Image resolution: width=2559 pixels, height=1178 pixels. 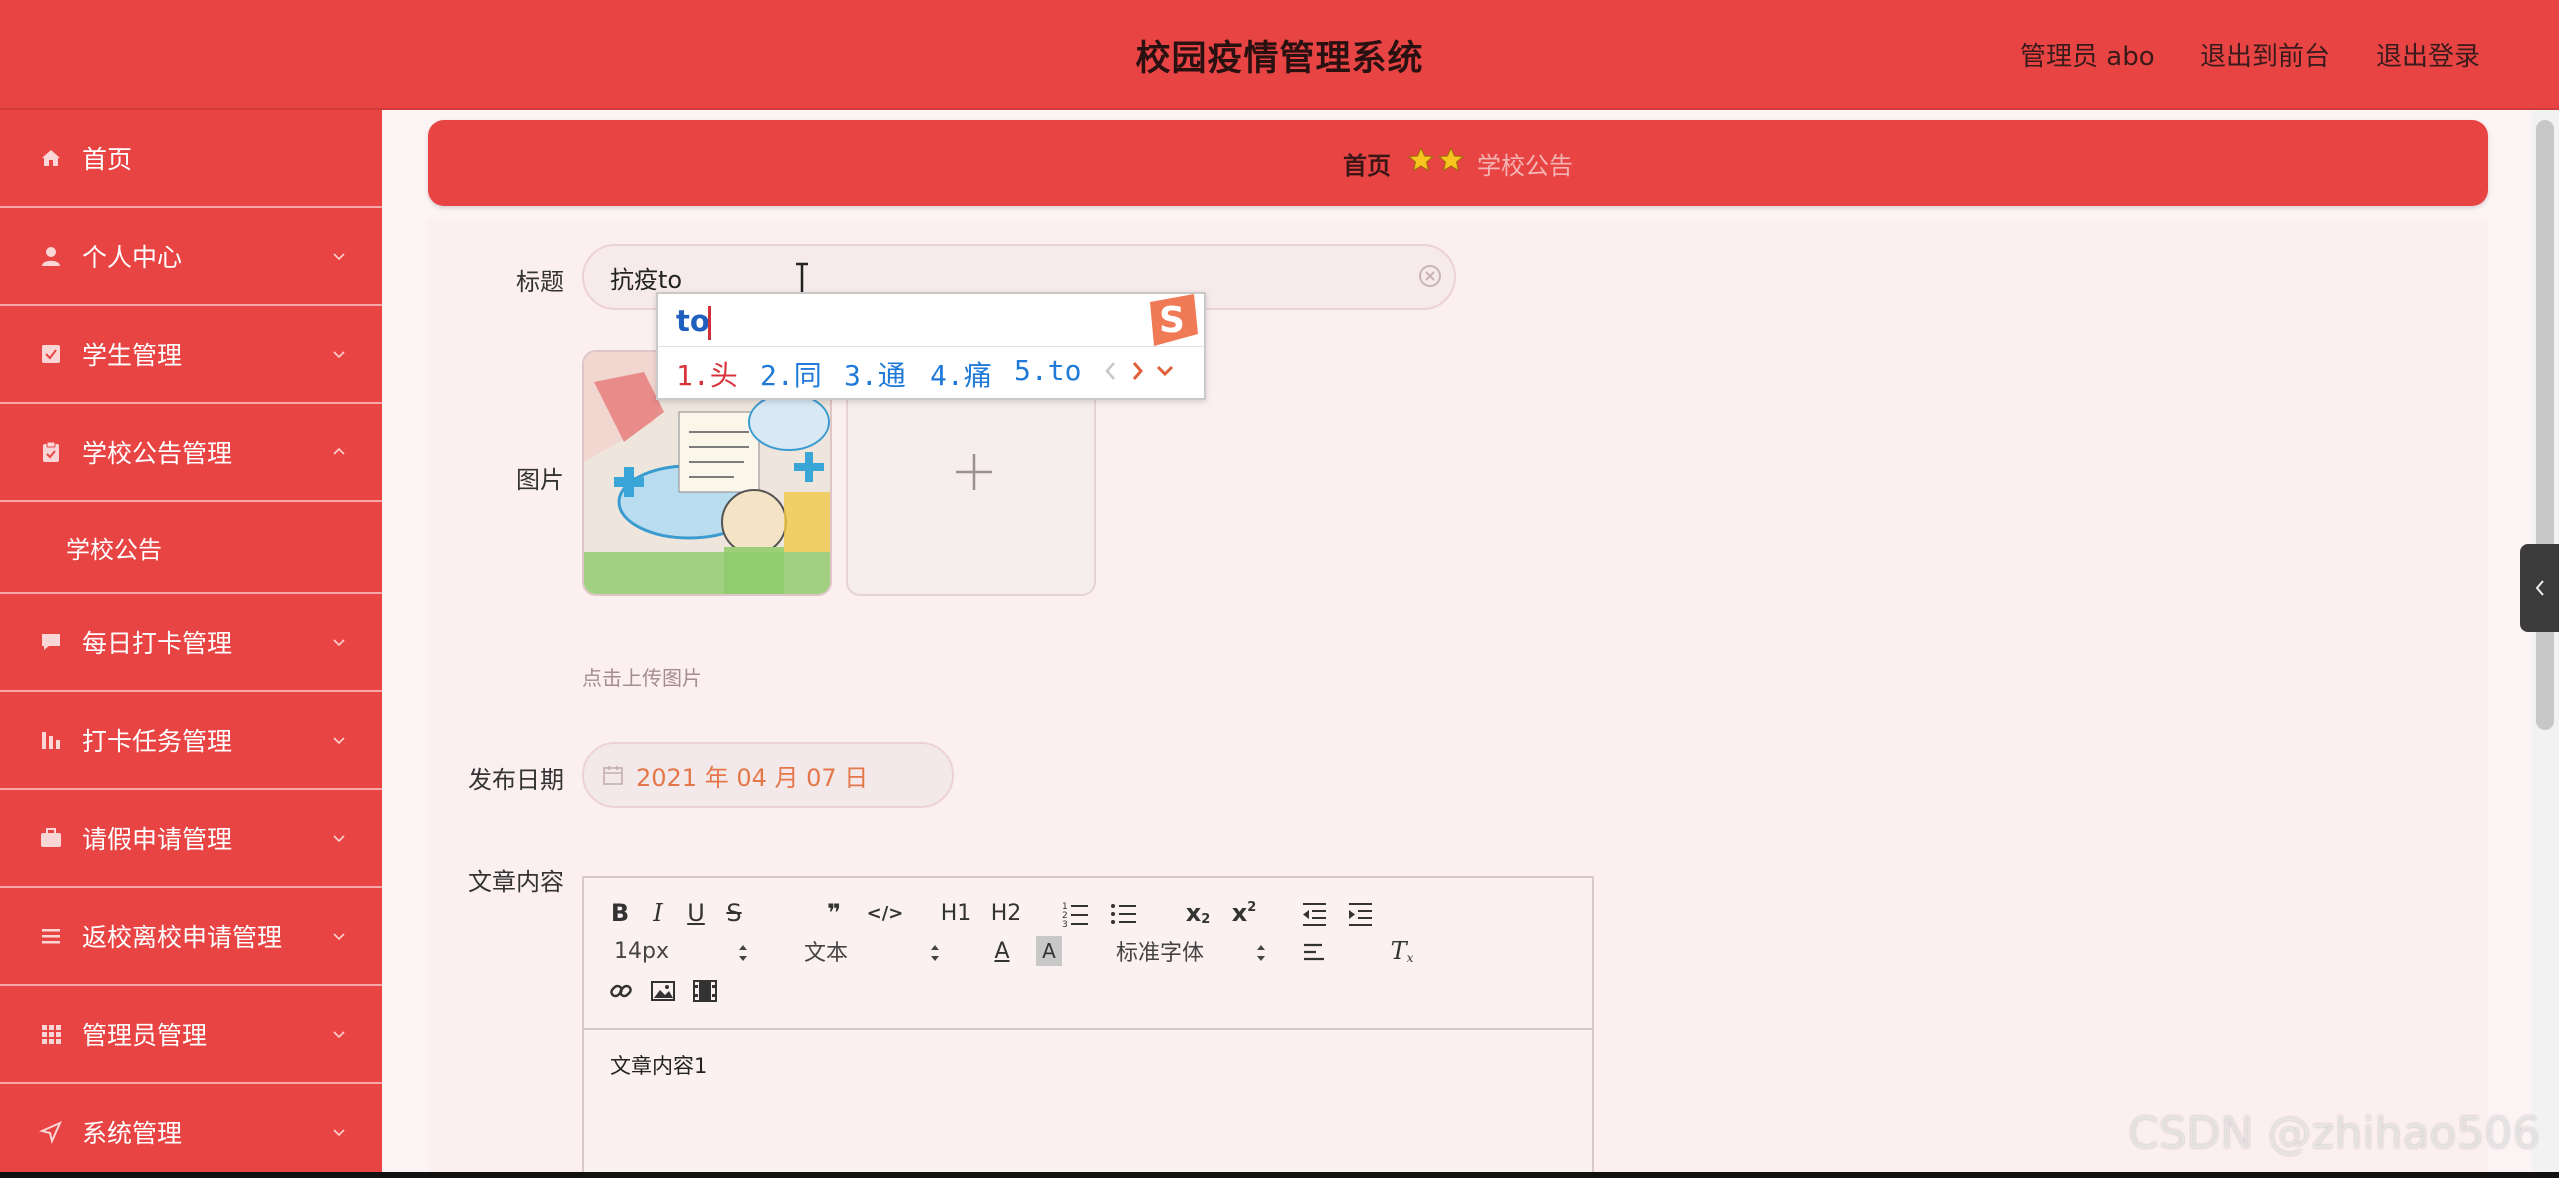 What do you see at coordinates (935, 953) in the screenshot?
I see `block-type-select-arrows-icon` at bounding box center [935, 953].